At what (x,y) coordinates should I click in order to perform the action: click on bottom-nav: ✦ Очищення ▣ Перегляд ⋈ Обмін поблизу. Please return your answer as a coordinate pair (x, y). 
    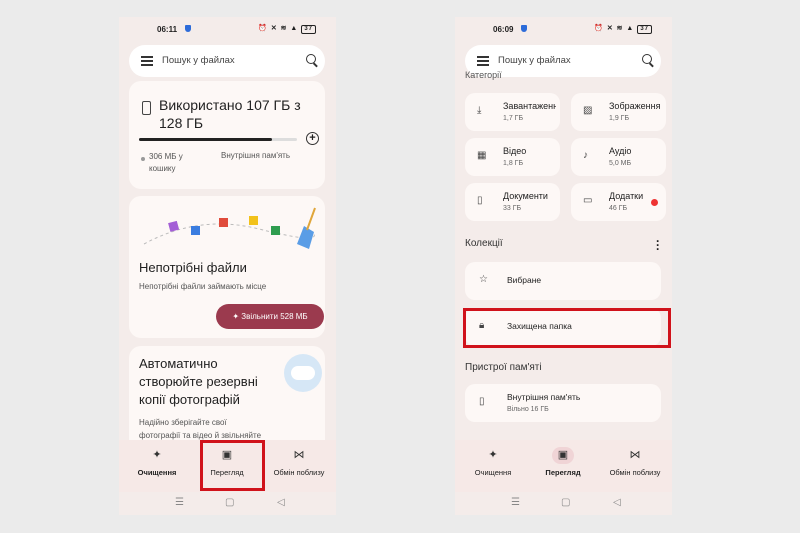
    Looking at the image, I should click on (563, 466).